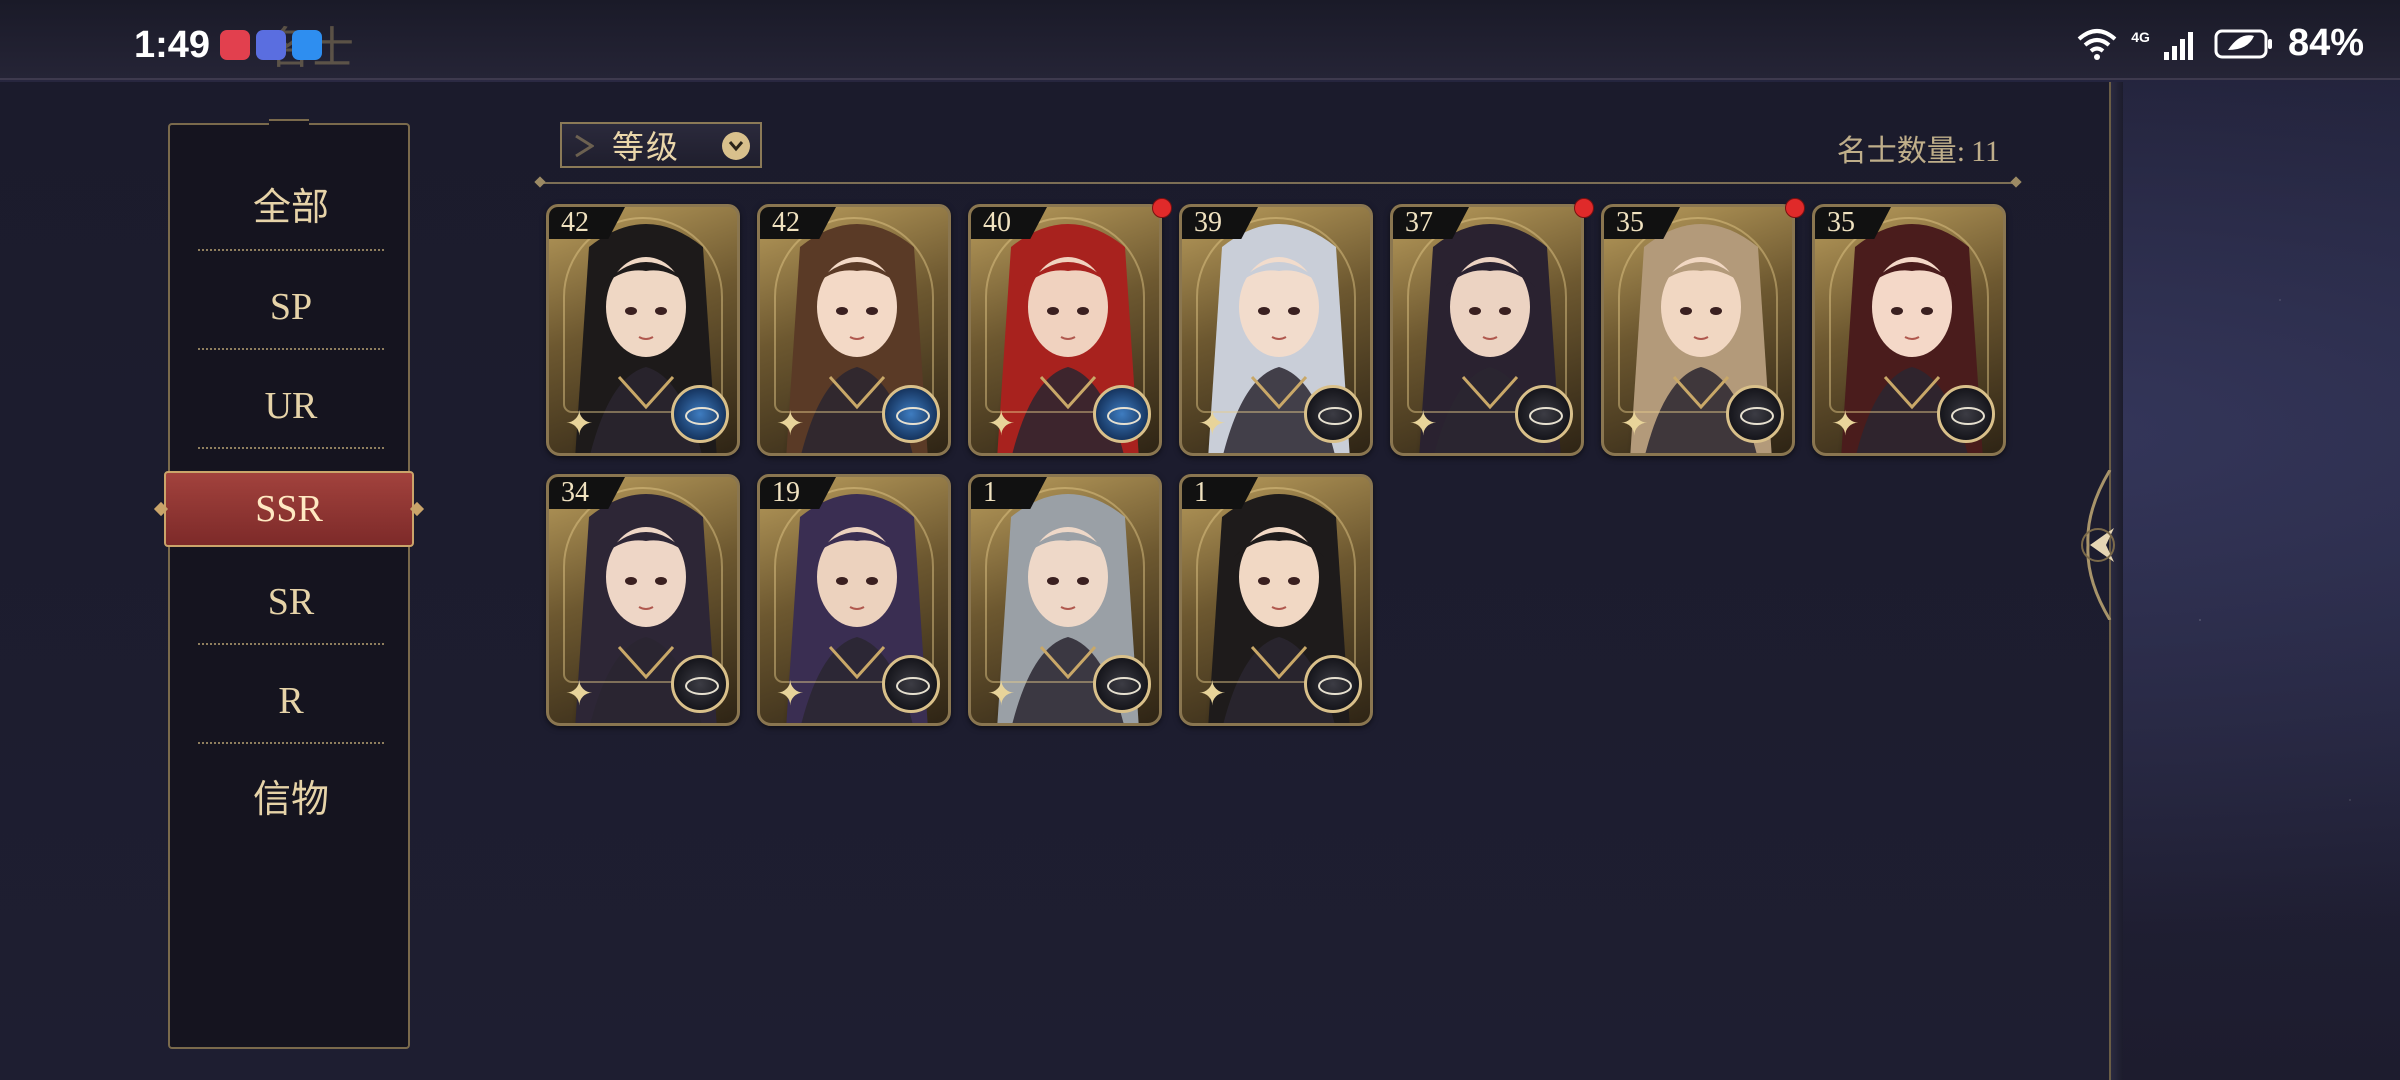  Describe the element at coordinates (2181, 44) in the screenshot. I see `signal-icon` at that location.